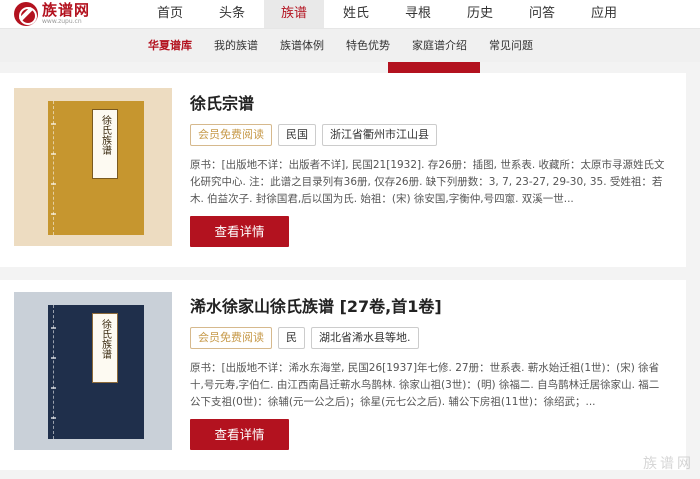  Describe the element at coordinates (428, 104) in the screenshot. I see `card-title: 徐氏宗谱` at that location.